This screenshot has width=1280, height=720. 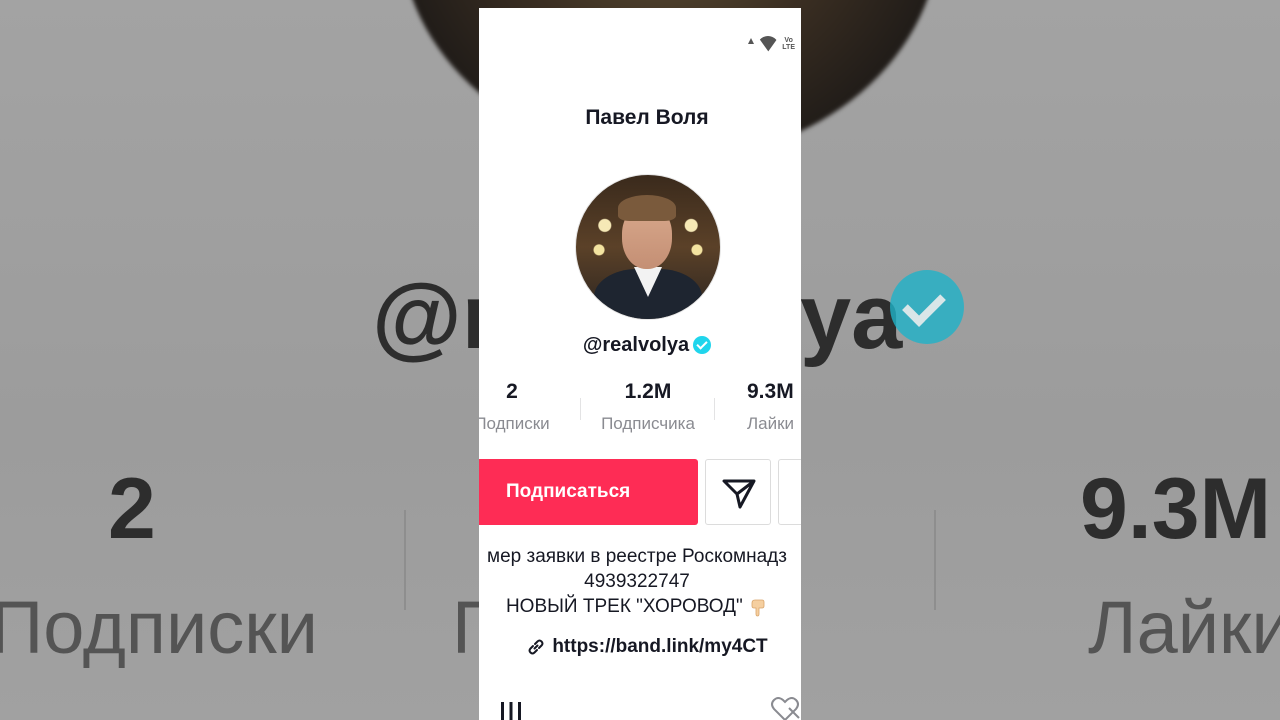 What do you see at coordinates (768, 44) in the screenshot?
I see `wifi-icon` at bounding box center [768, 44].